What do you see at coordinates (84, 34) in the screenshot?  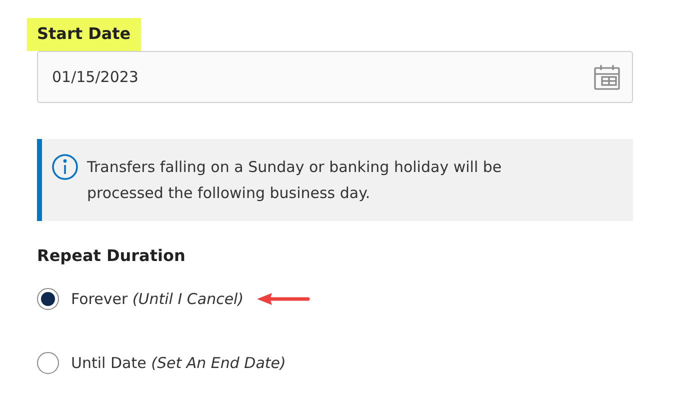 I see `field-label: Start Date` at bounding box center [84, 34].